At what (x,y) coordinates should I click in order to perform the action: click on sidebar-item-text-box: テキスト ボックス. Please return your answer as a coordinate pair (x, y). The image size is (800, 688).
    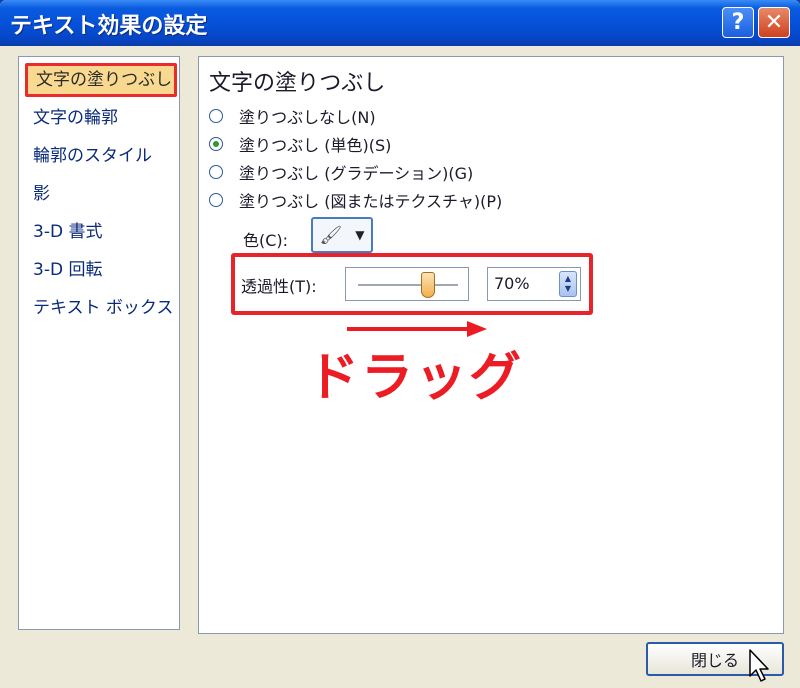
    Looking at the image, I should click on (99, 308).